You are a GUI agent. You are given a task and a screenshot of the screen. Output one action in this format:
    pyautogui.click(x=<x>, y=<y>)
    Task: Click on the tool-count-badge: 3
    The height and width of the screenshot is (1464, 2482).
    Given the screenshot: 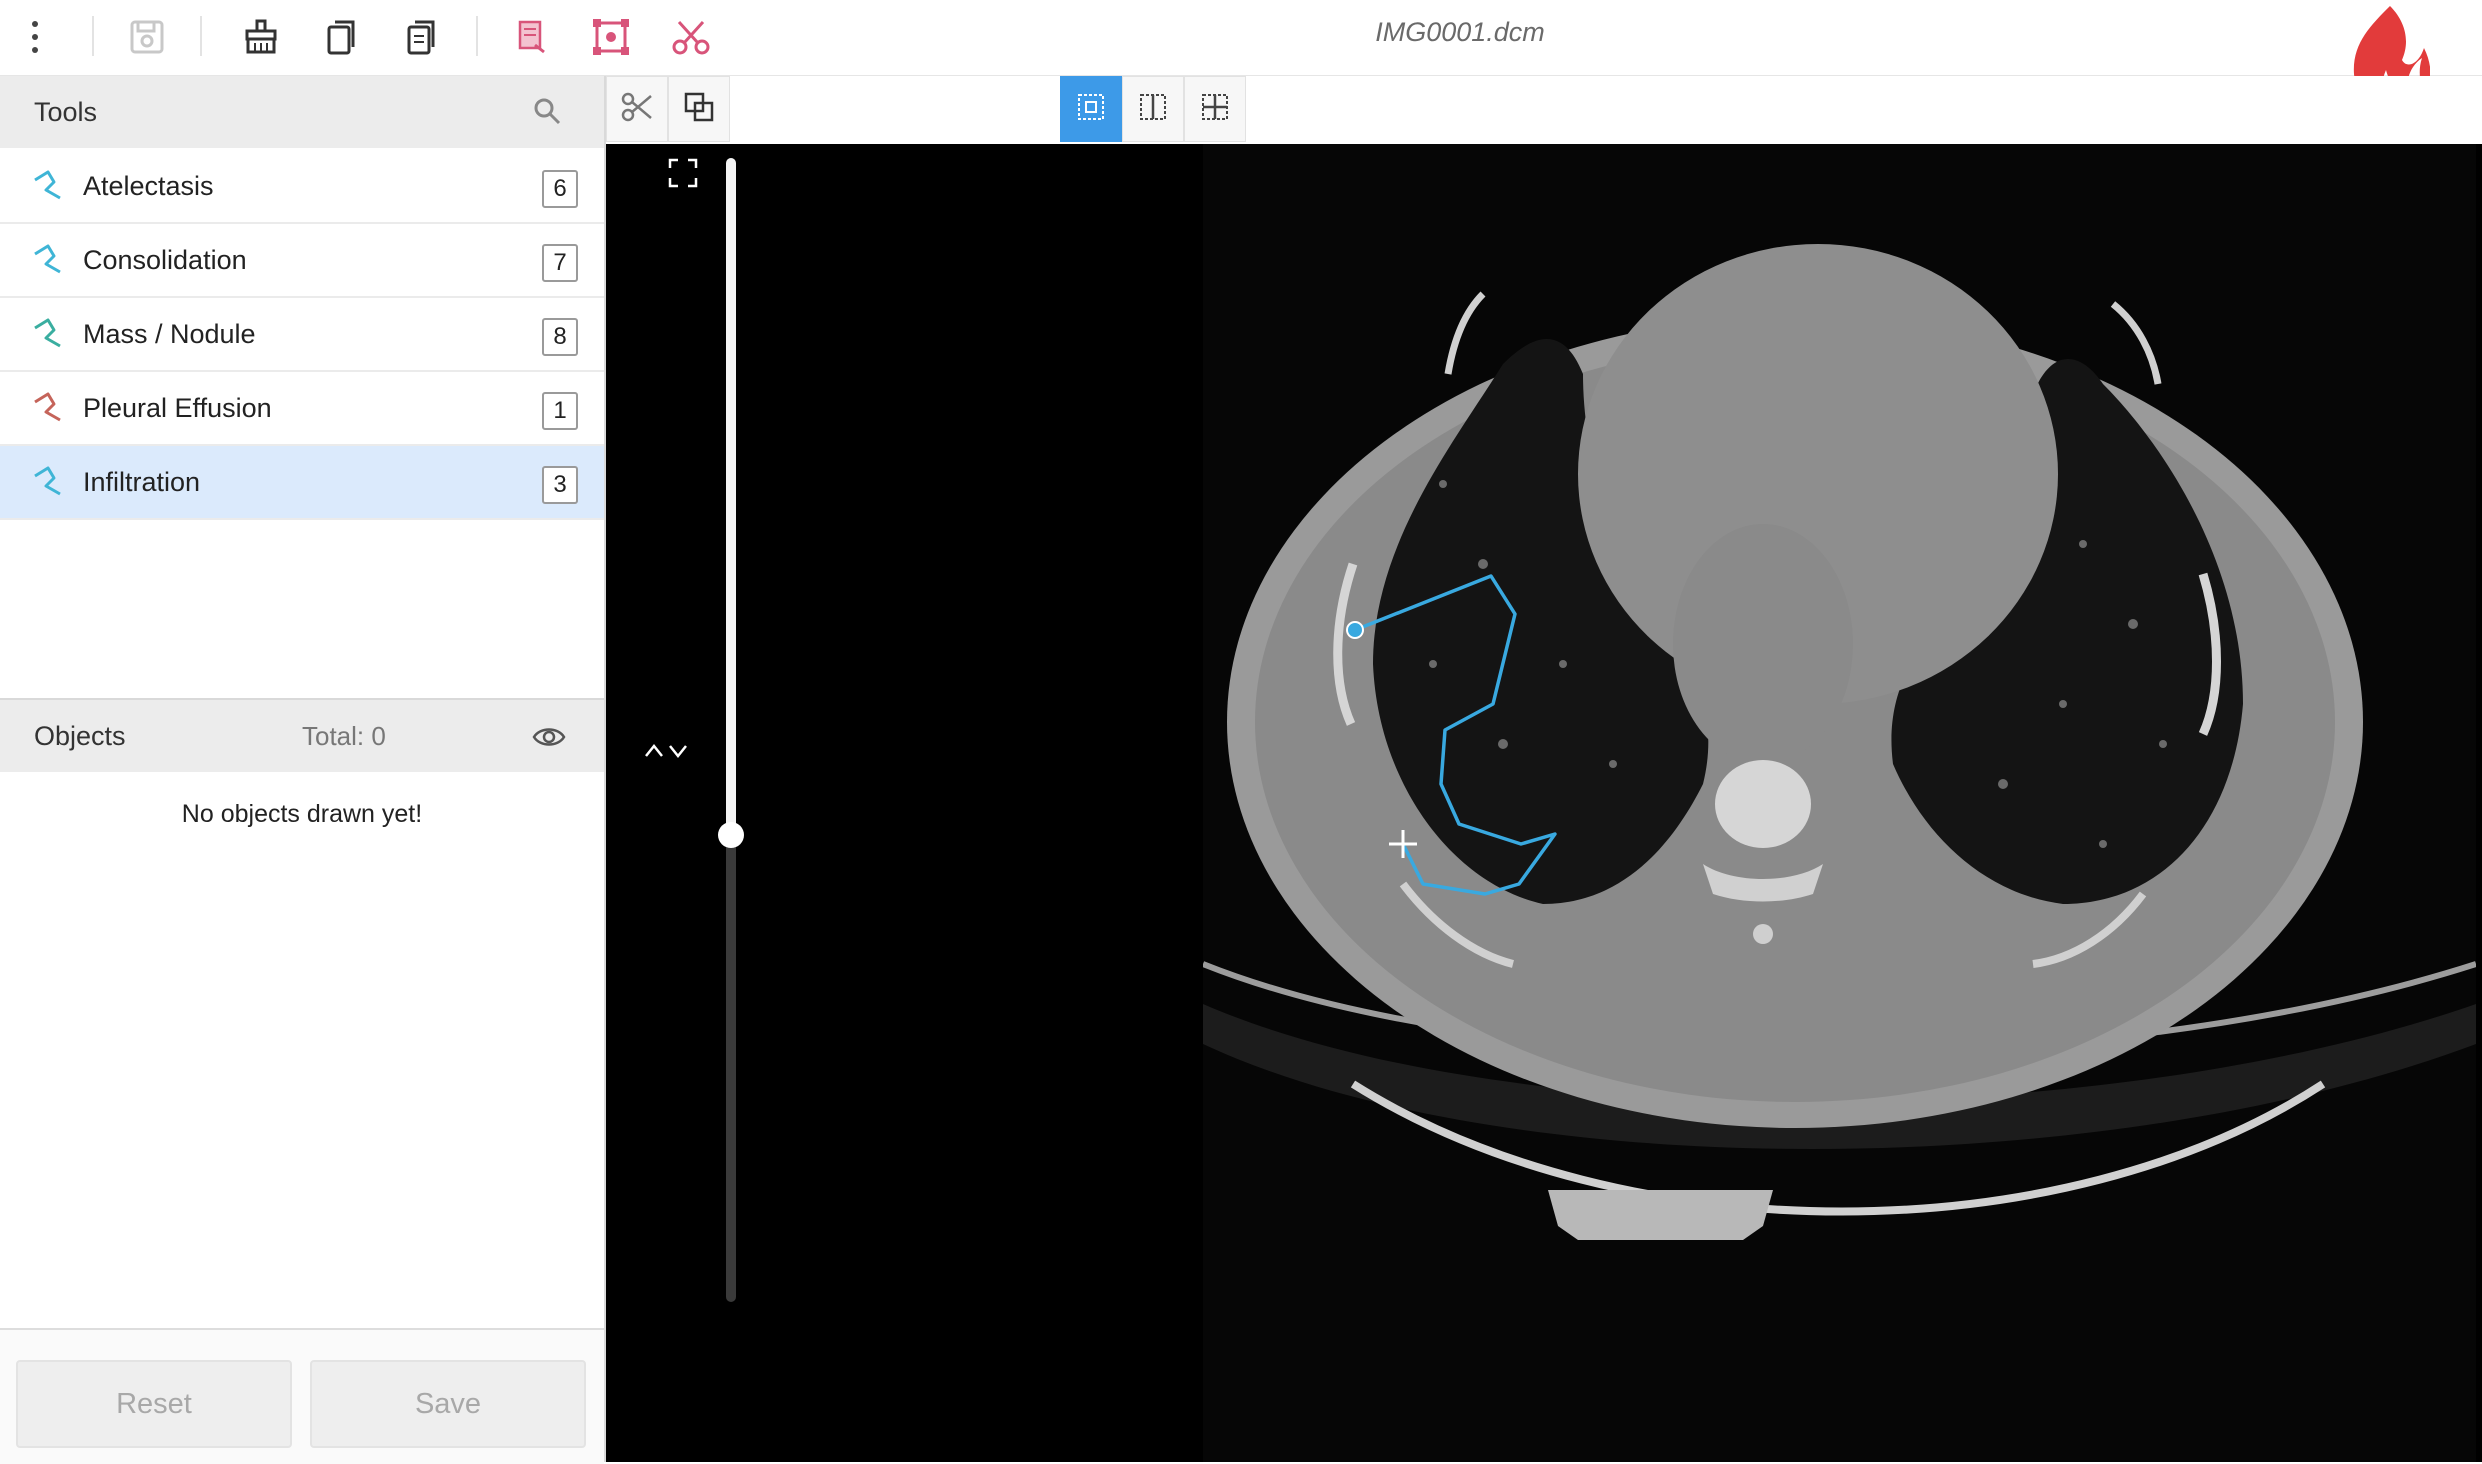 What is the action you would take?
    pyautogui.click(x=560, y=485)
    